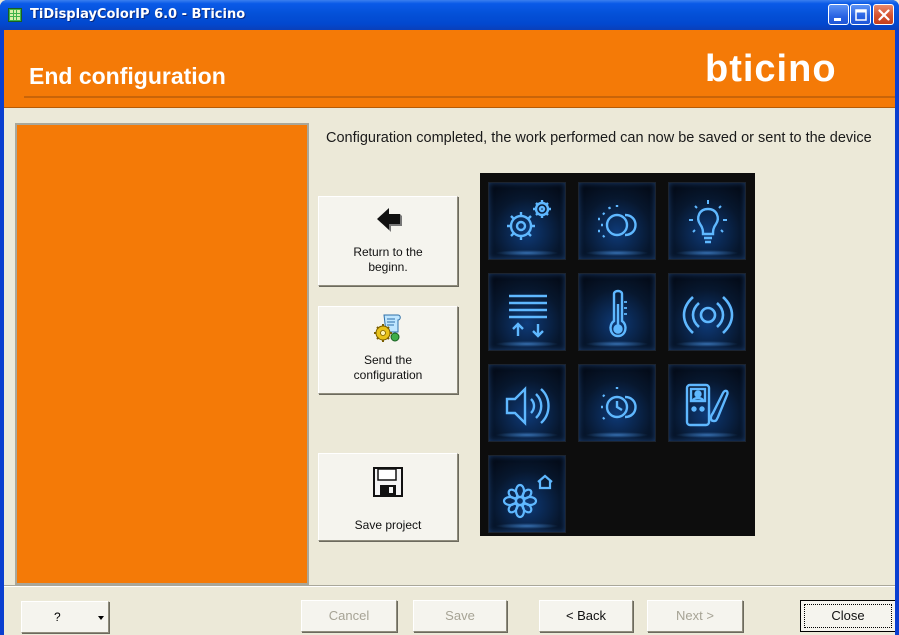  What do you see at coordinates (388, 252) in the screenshot?
I see `return-label-line-1: Return to the` at bounding box center [388, 252].